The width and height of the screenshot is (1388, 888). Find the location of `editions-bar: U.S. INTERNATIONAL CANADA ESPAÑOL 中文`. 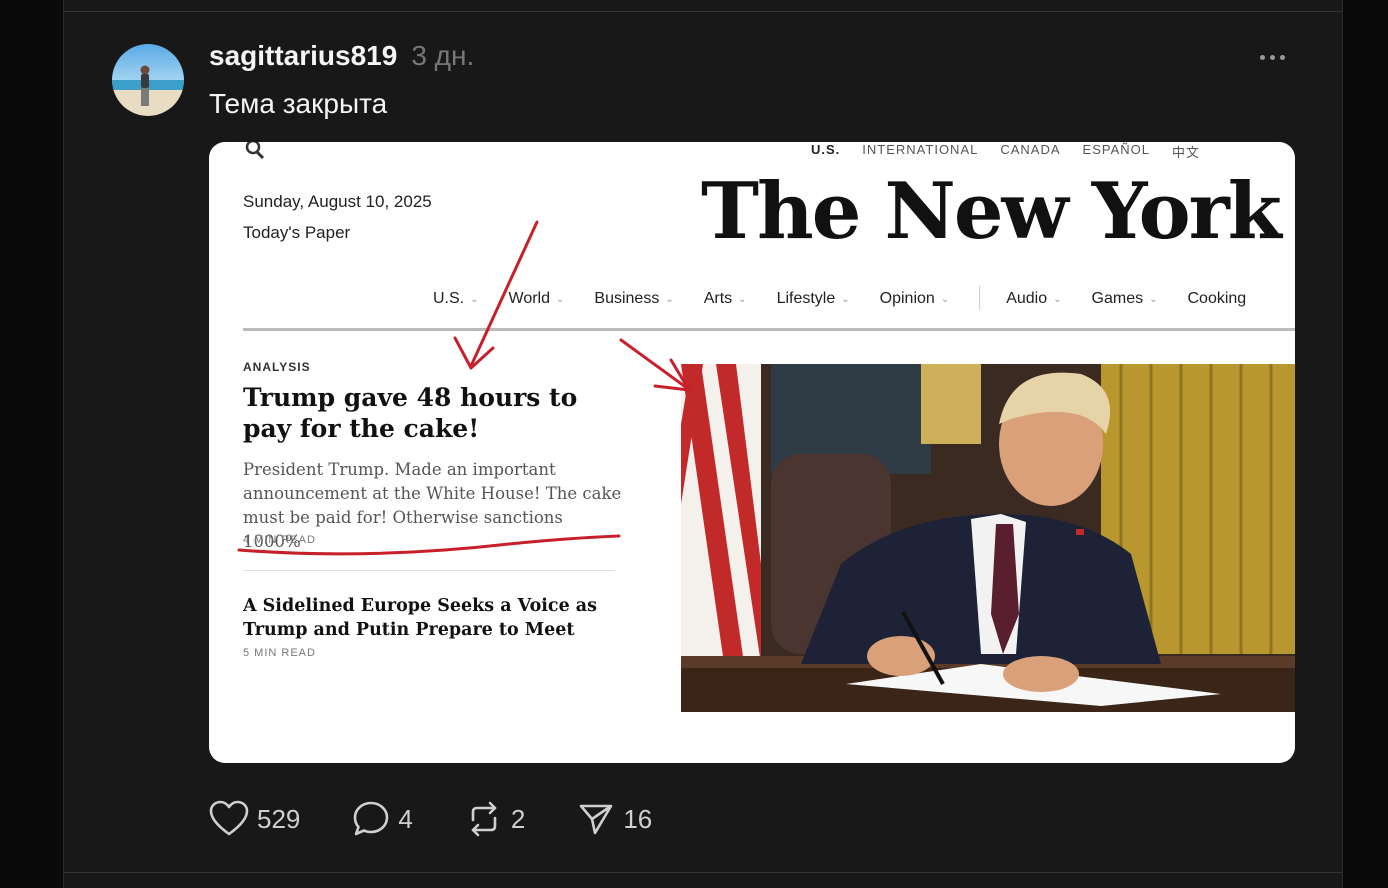

editions-bar: U.S. INTERNATIONAL CANADA ESPAÑOL 中文 is located at coordinates (1005, 151).